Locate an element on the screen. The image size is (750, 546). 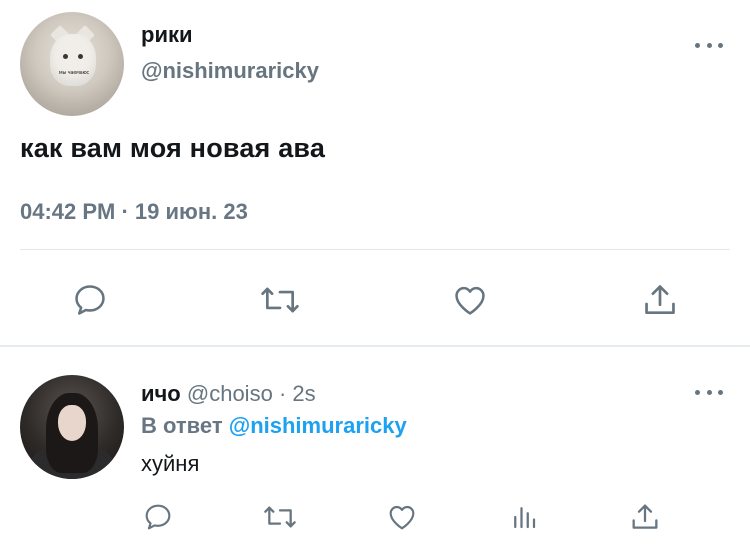
reply-mention-link: @nishimuraricky is located at coordinates (318, 425).